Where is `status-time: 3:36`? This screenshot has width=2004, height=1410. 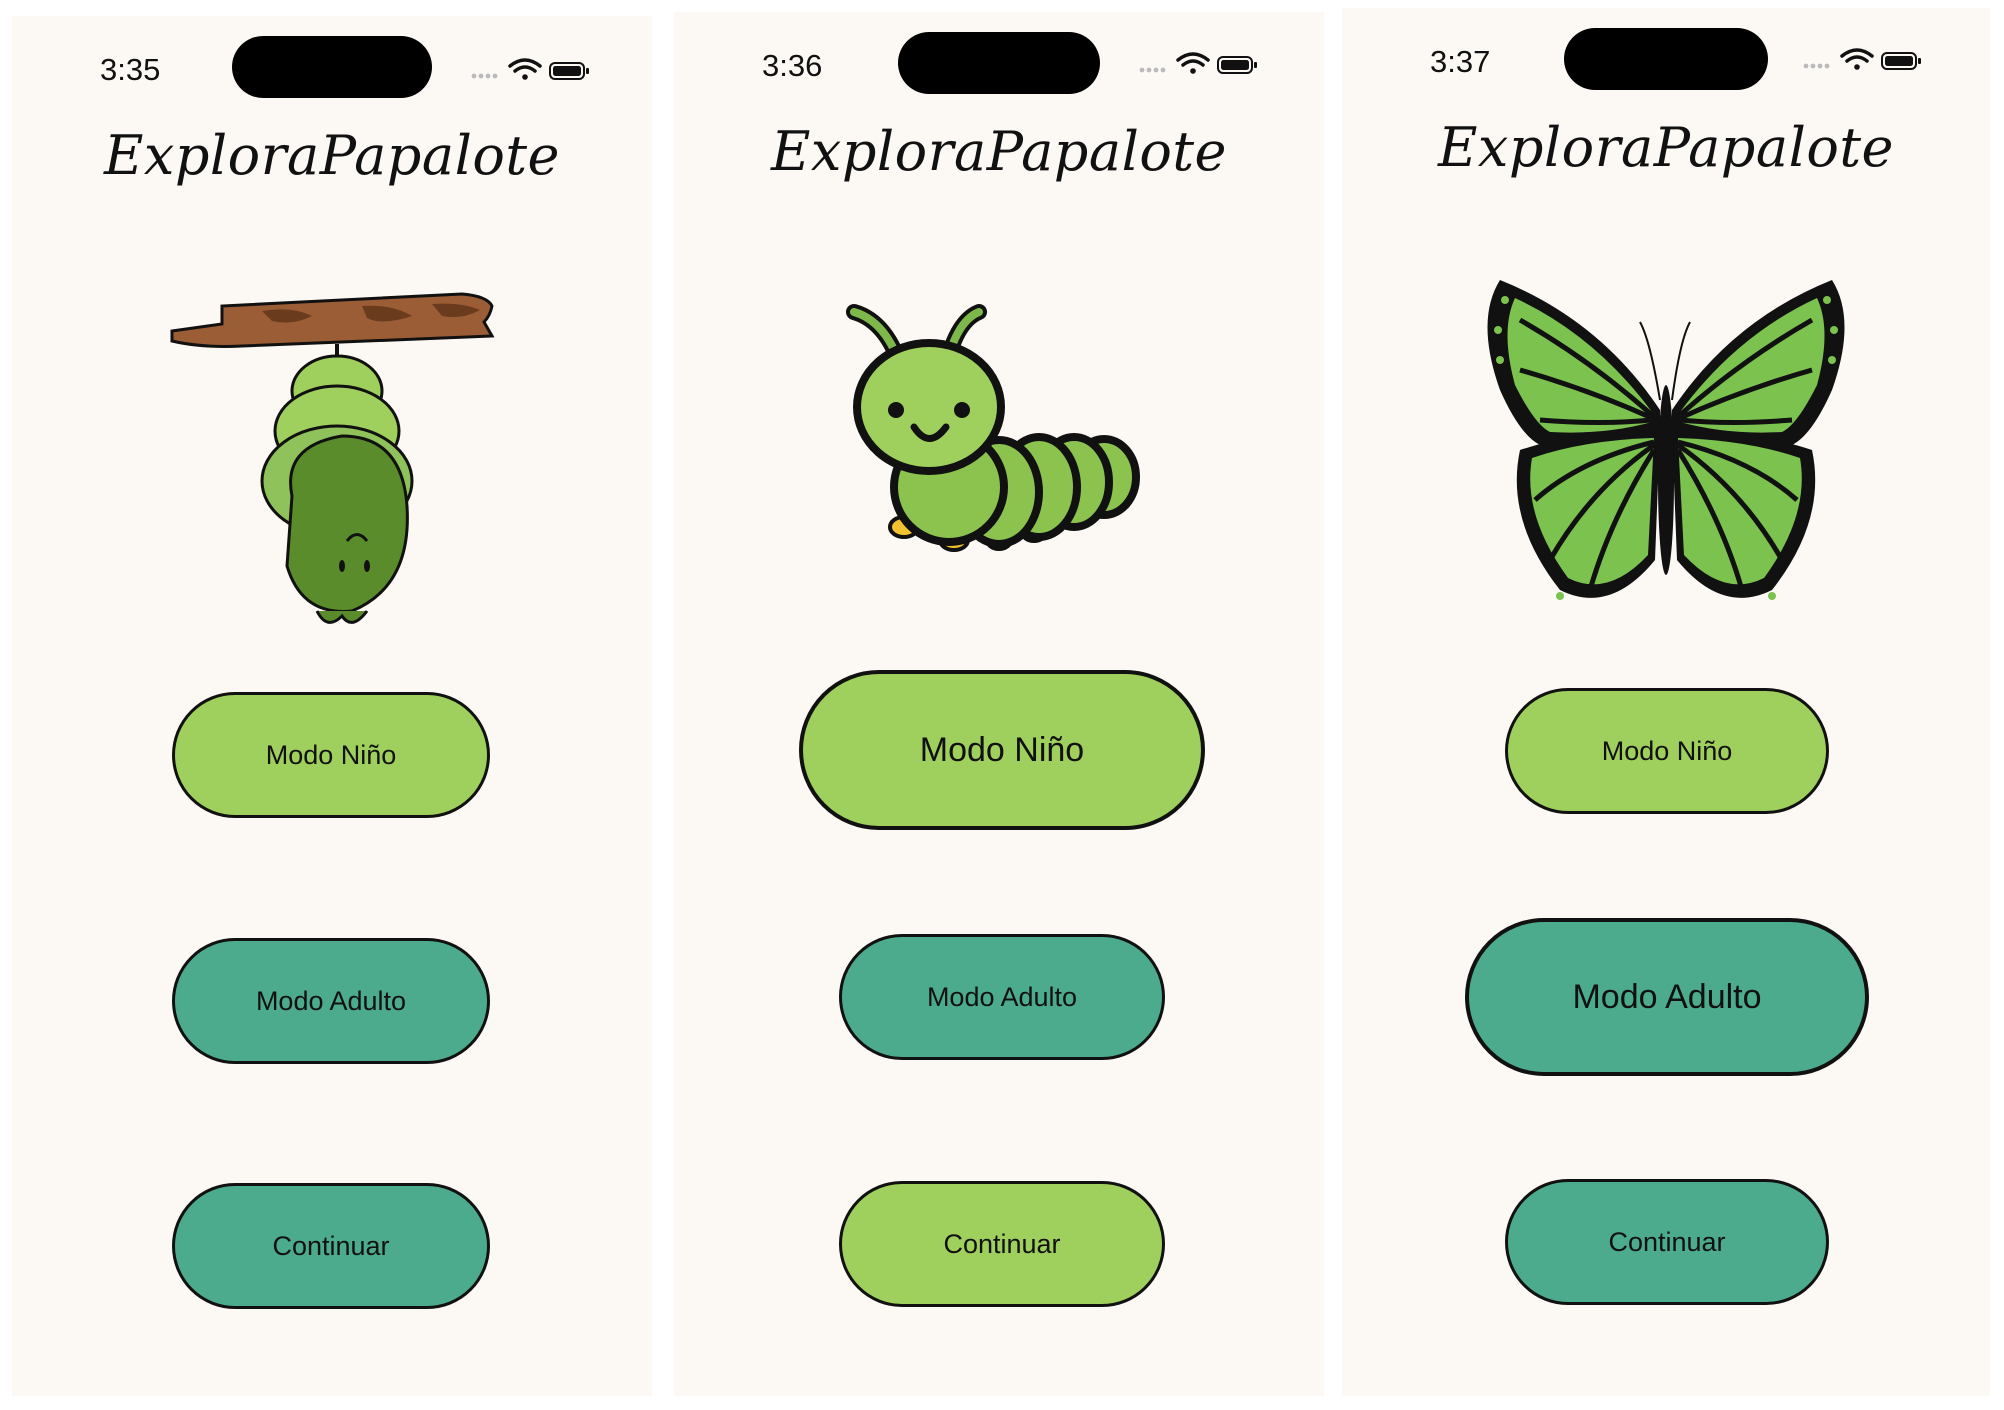 status-time: 3:36 is located at coordinates (792, 65).